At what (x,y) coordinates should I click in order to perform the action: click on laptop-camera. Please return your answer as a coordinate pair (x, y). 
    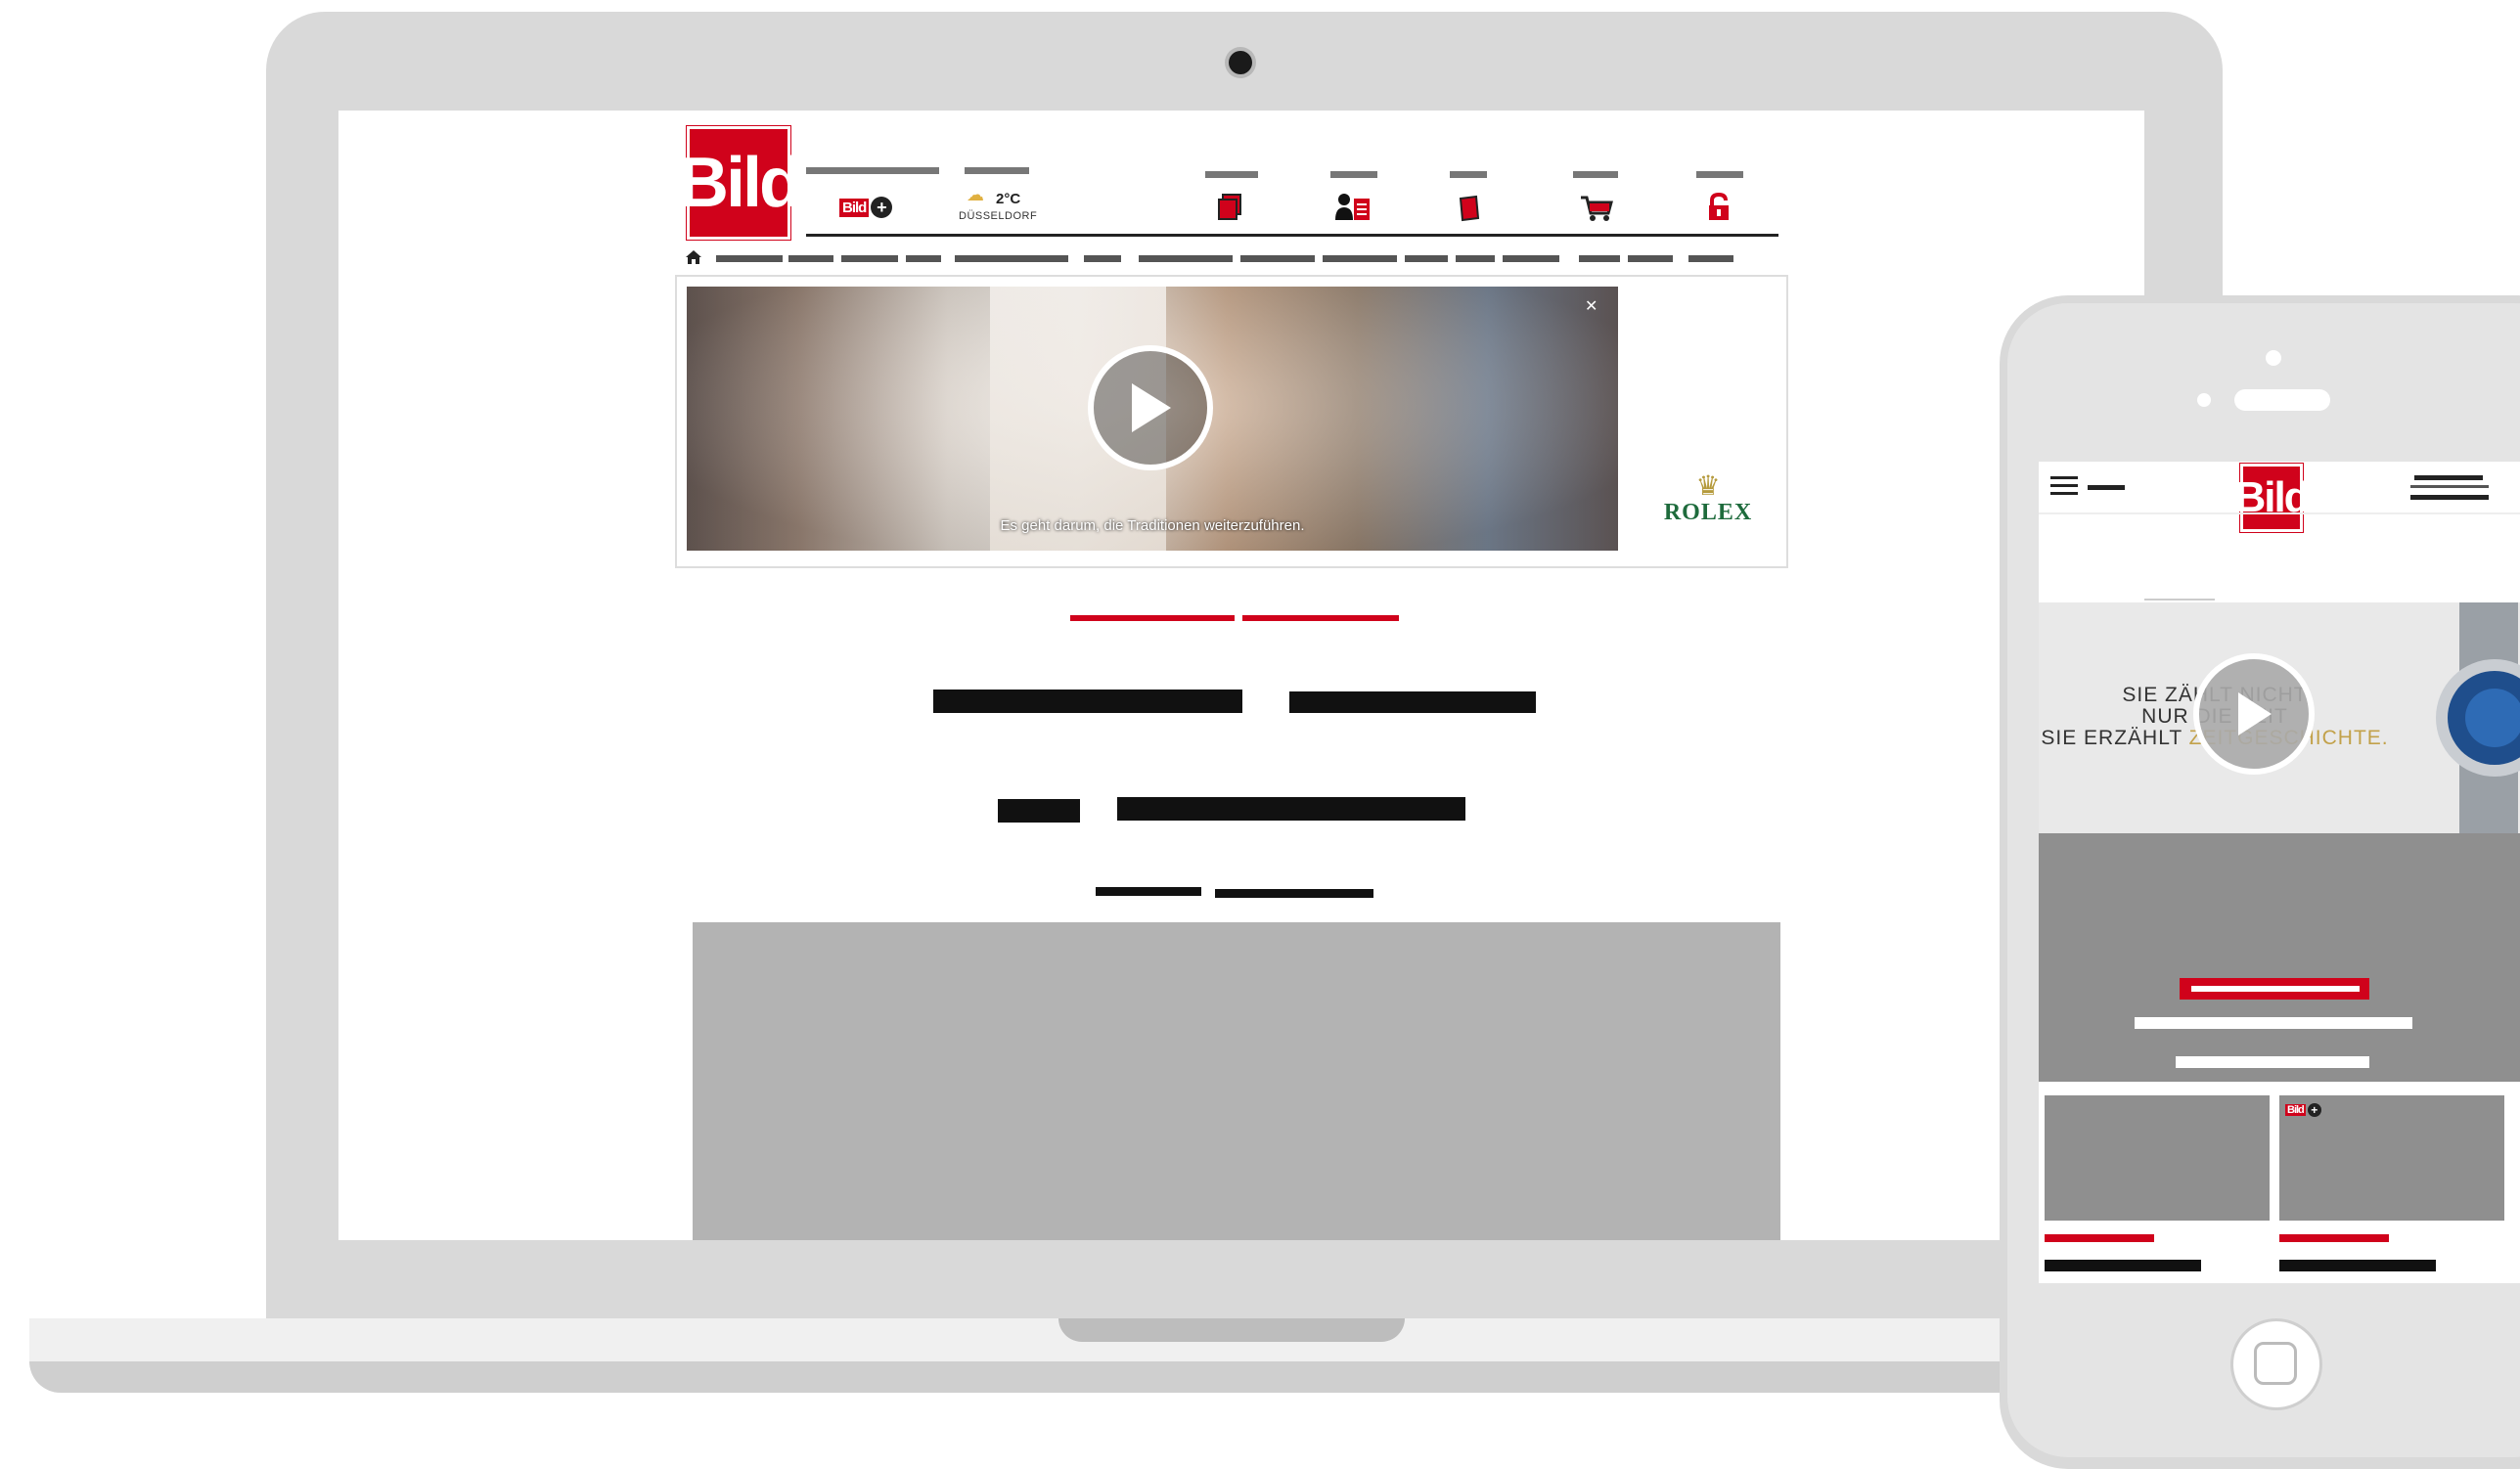
    Looking at the image, I should click on (1240, 62).